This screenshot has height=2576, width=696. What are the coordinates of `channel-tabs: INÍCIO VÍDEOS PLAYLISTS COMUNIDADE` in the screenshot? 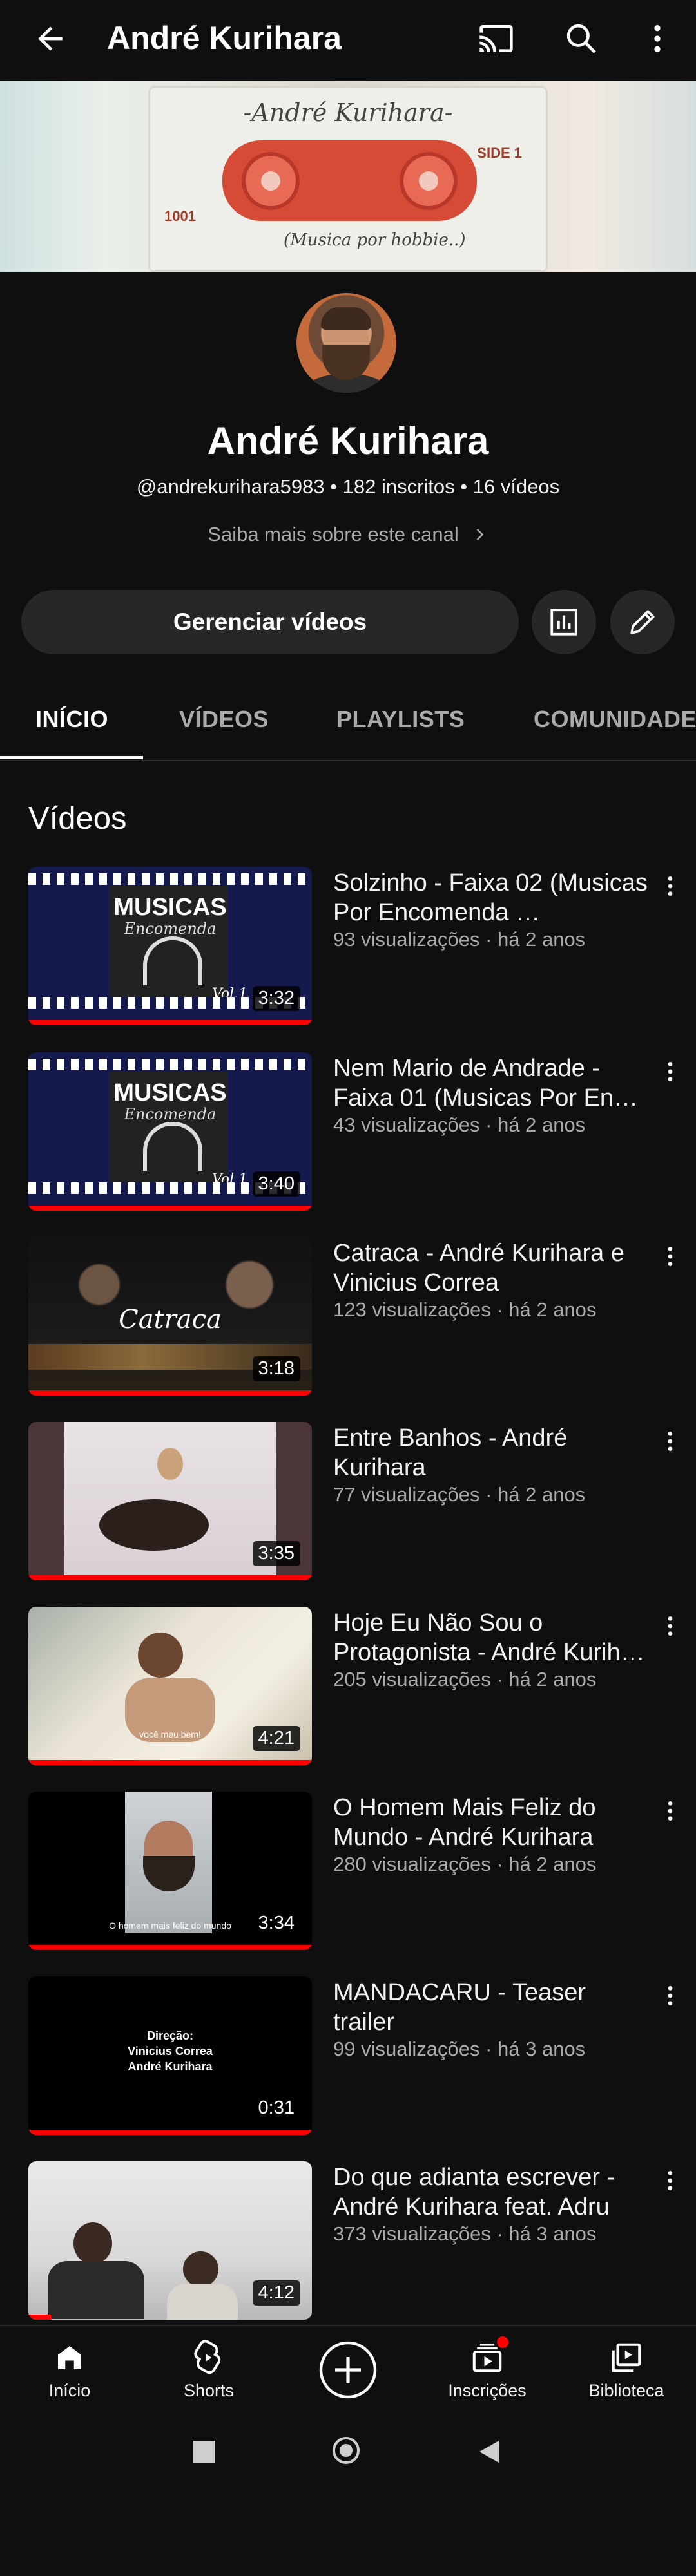 It's located at (348, 718).